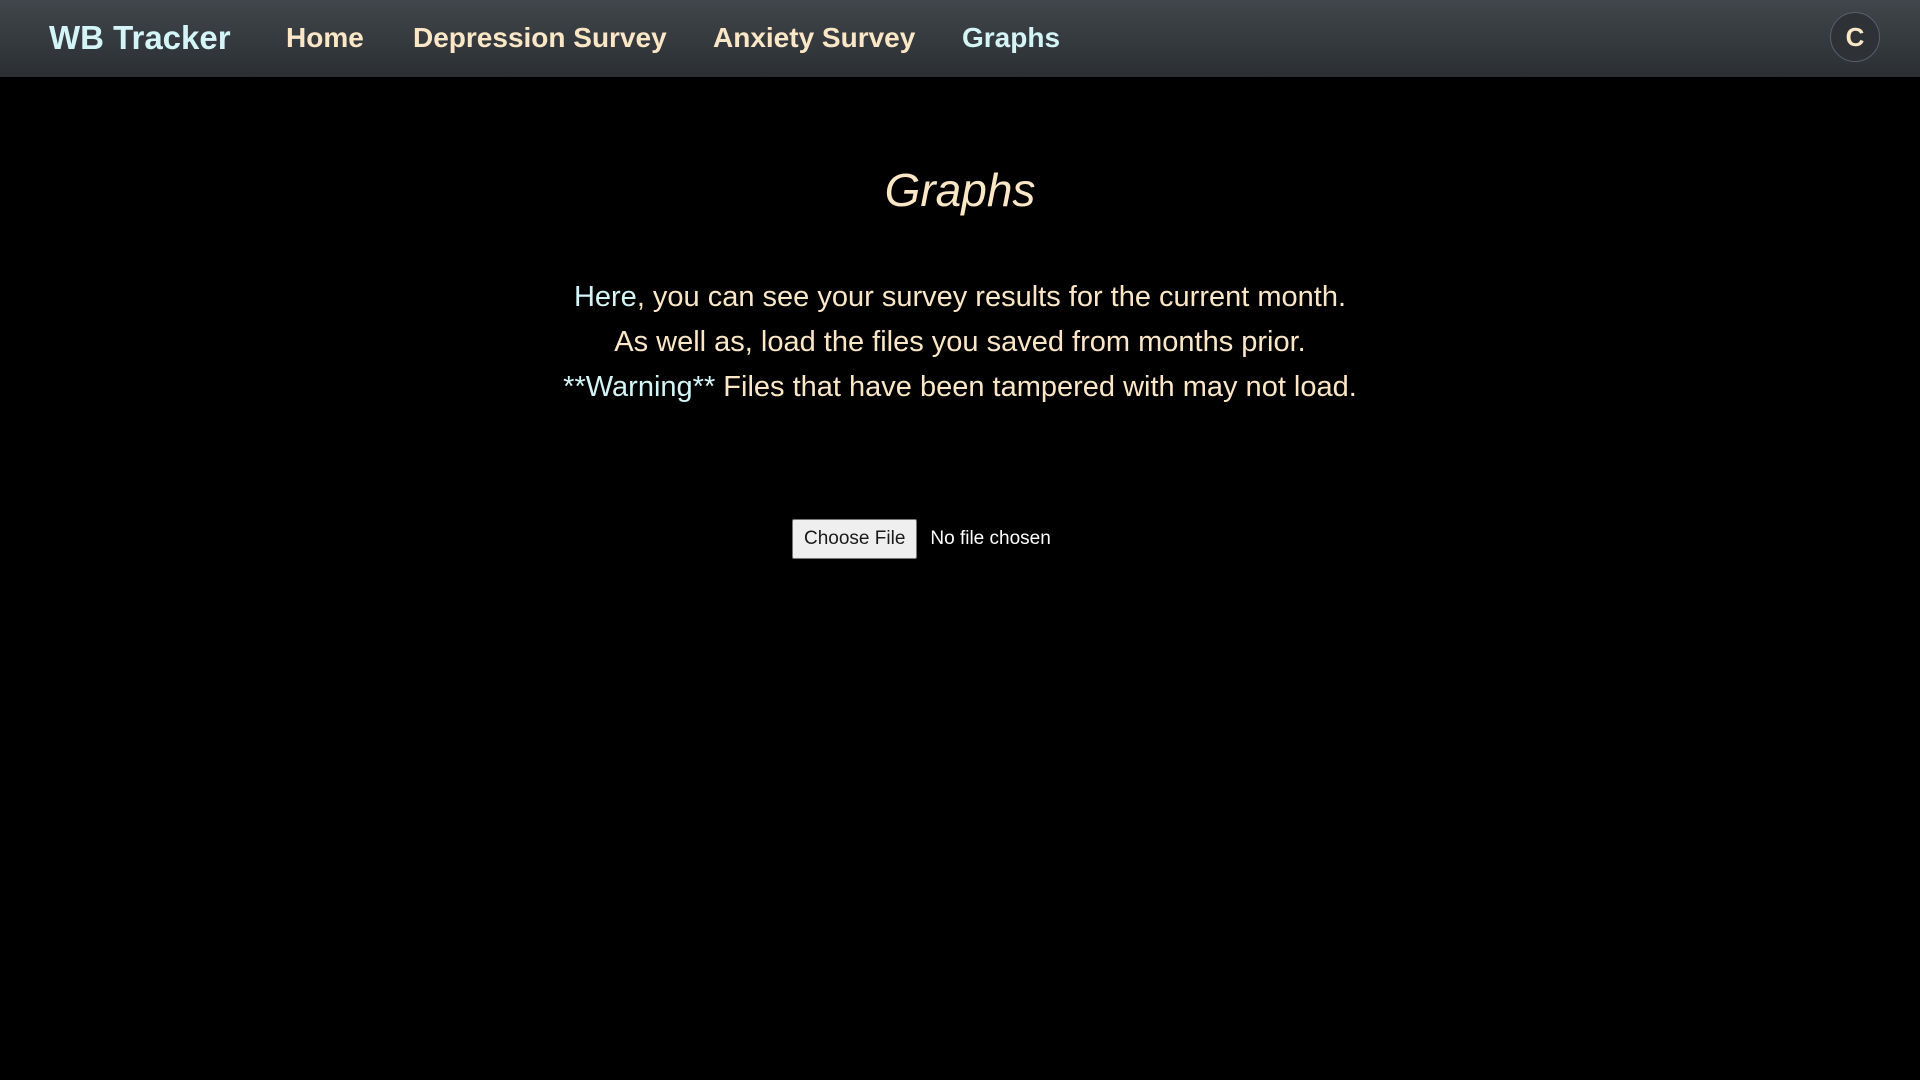 The height and width of the screenshot is (1080, 1920). What do you see at coordinates (325, 38) in the screenshot?
I see `nav-link-home: Home` at bounding box center [325, 38].